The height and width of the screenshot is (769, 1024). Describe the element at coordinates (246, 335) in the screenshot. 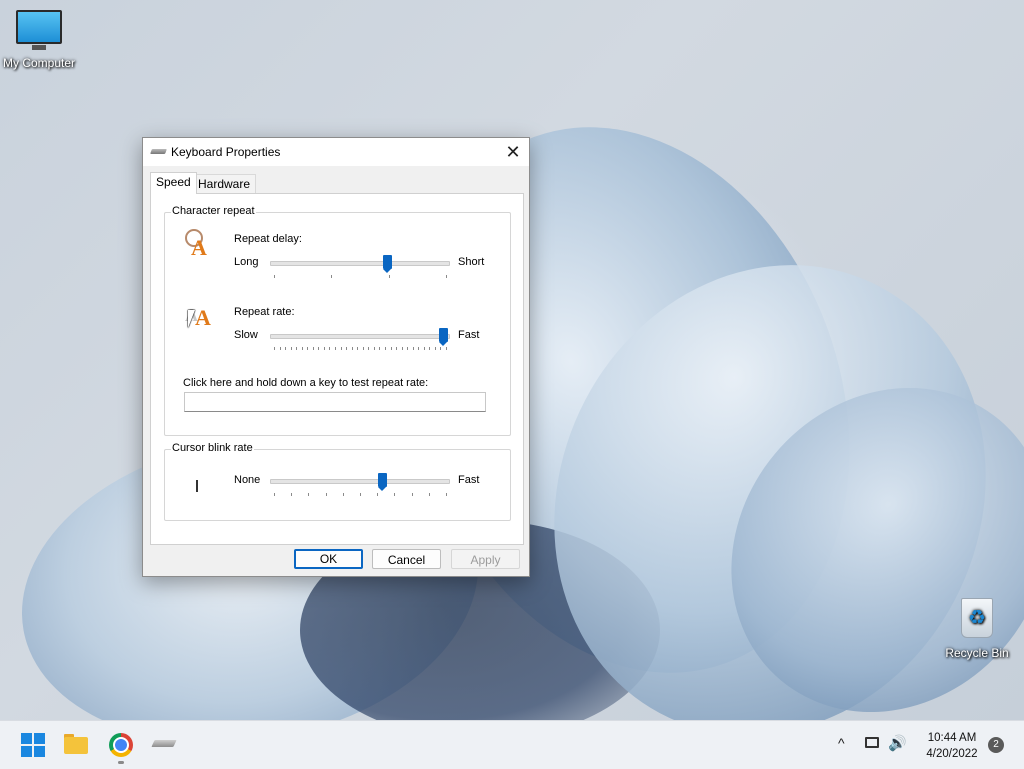

I see `repeat-rate-min-label: Slow` at that location.